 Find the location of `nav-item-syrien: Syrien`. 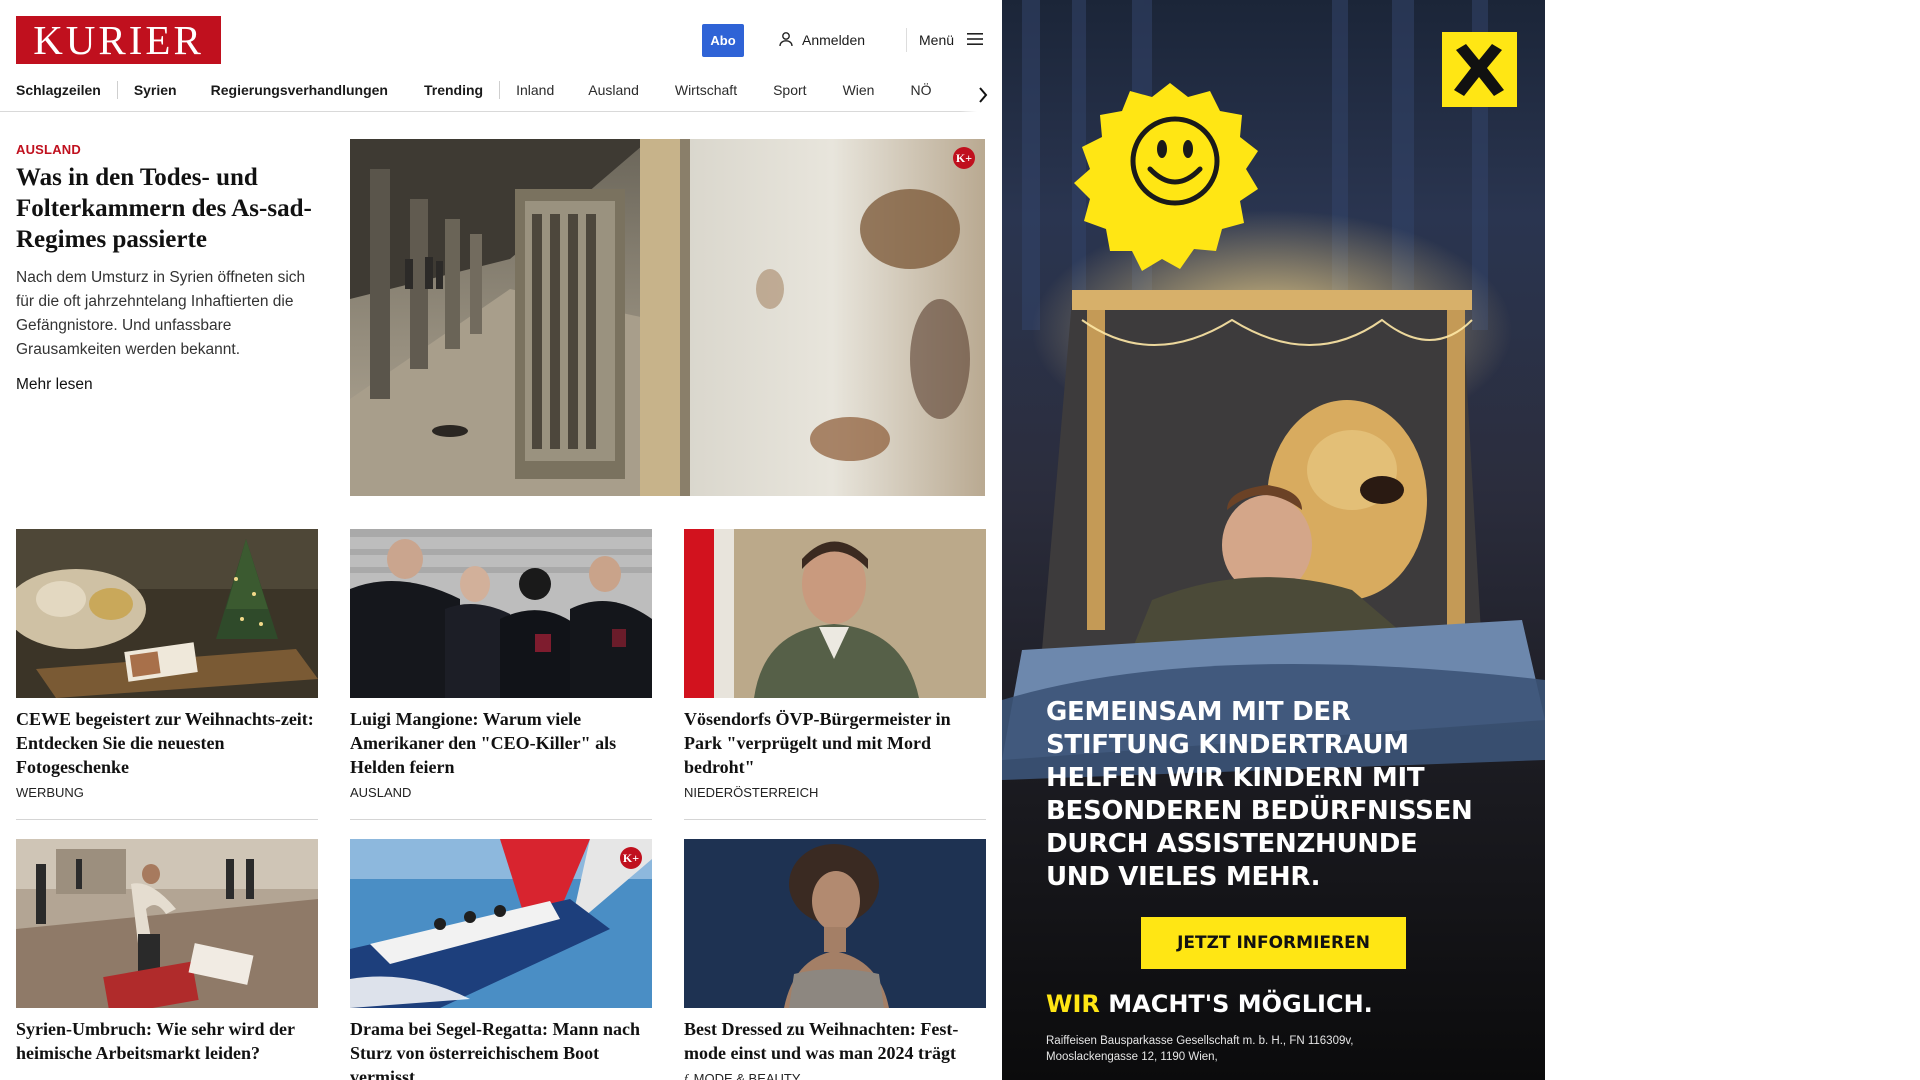

nav-item-syrien: Syrien is located at coordinates (155, 90).